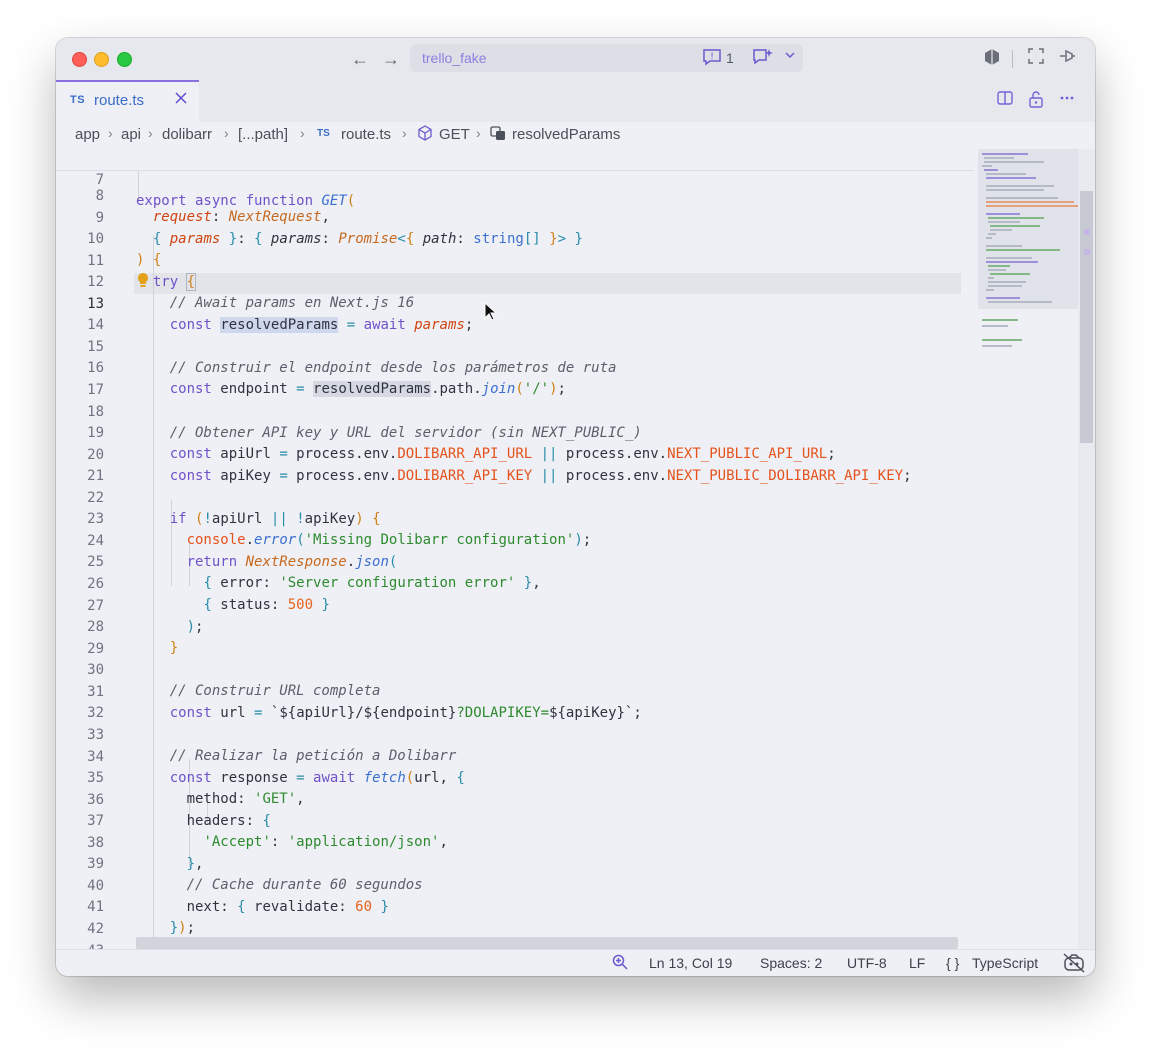  I want to click on code-line: 41 });, so click(508, 906).